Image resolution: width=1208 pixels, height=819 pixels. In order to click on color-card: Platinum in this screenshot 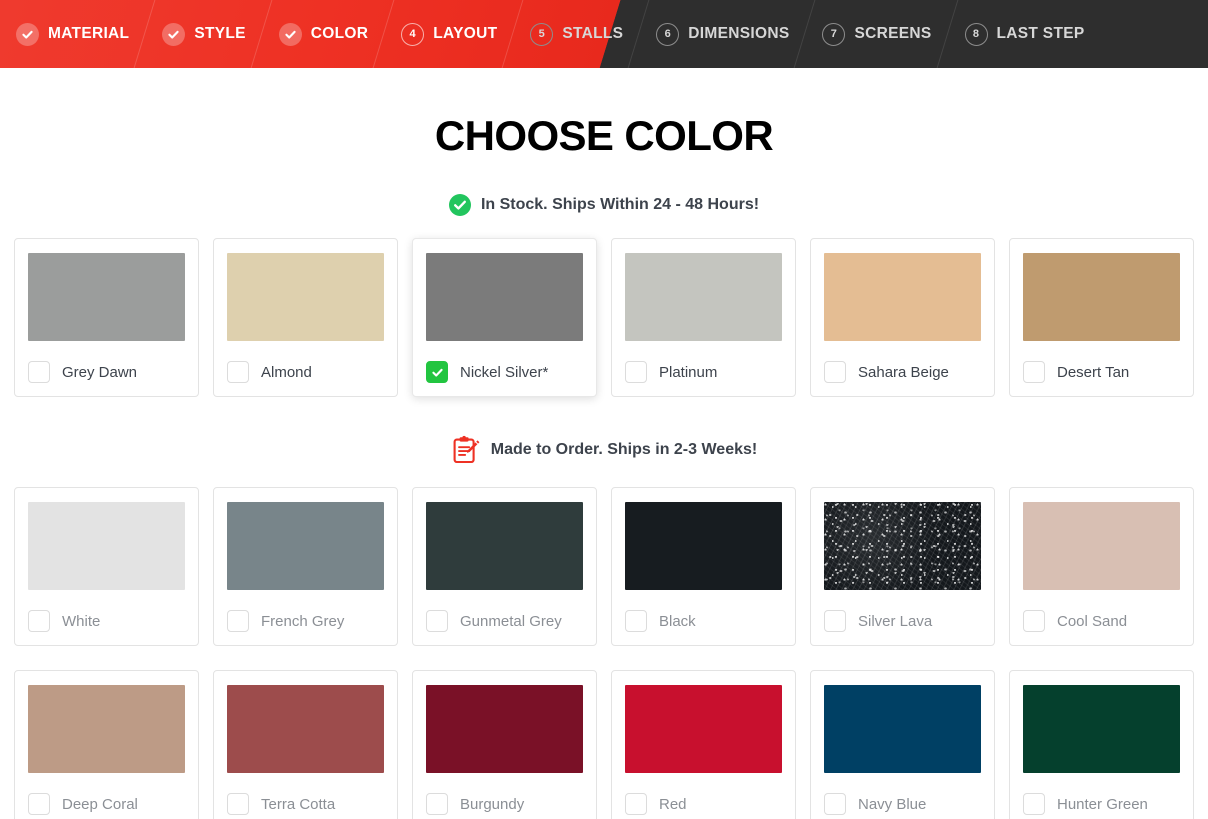, I will do `click(703, 317)`.